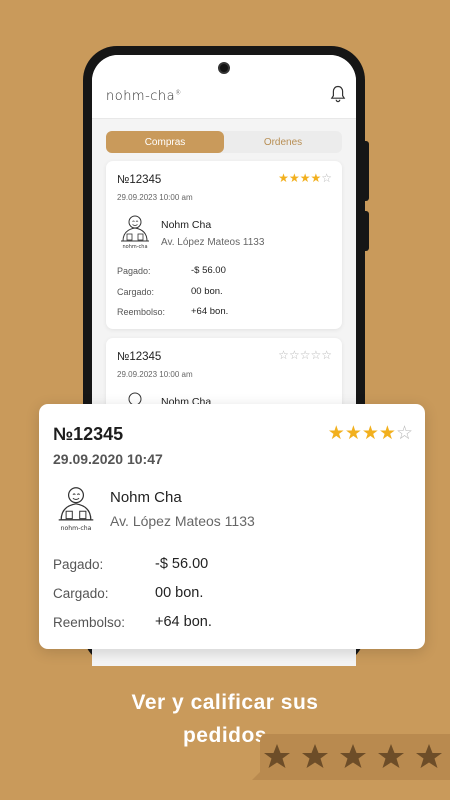 This screenshot has height=800, width=450. What do you see at coordinates (144, 96) in the screenshot?
I see `app-logo: nohm-cha®` at bounding box center [144, 96].